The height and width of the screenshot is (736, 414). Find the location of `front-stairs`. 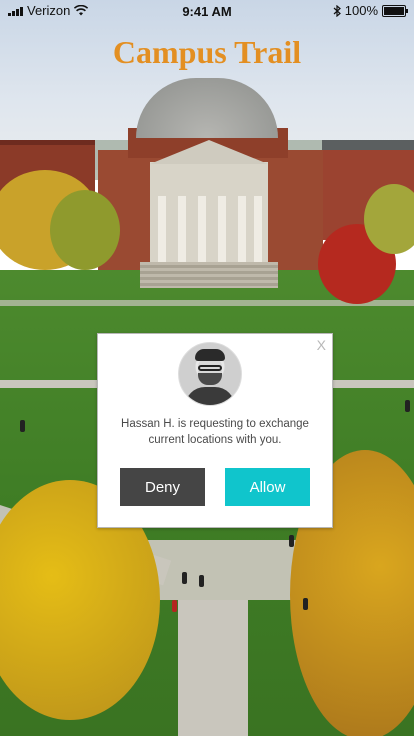

front-stairs is located at coordinates (209, 275).